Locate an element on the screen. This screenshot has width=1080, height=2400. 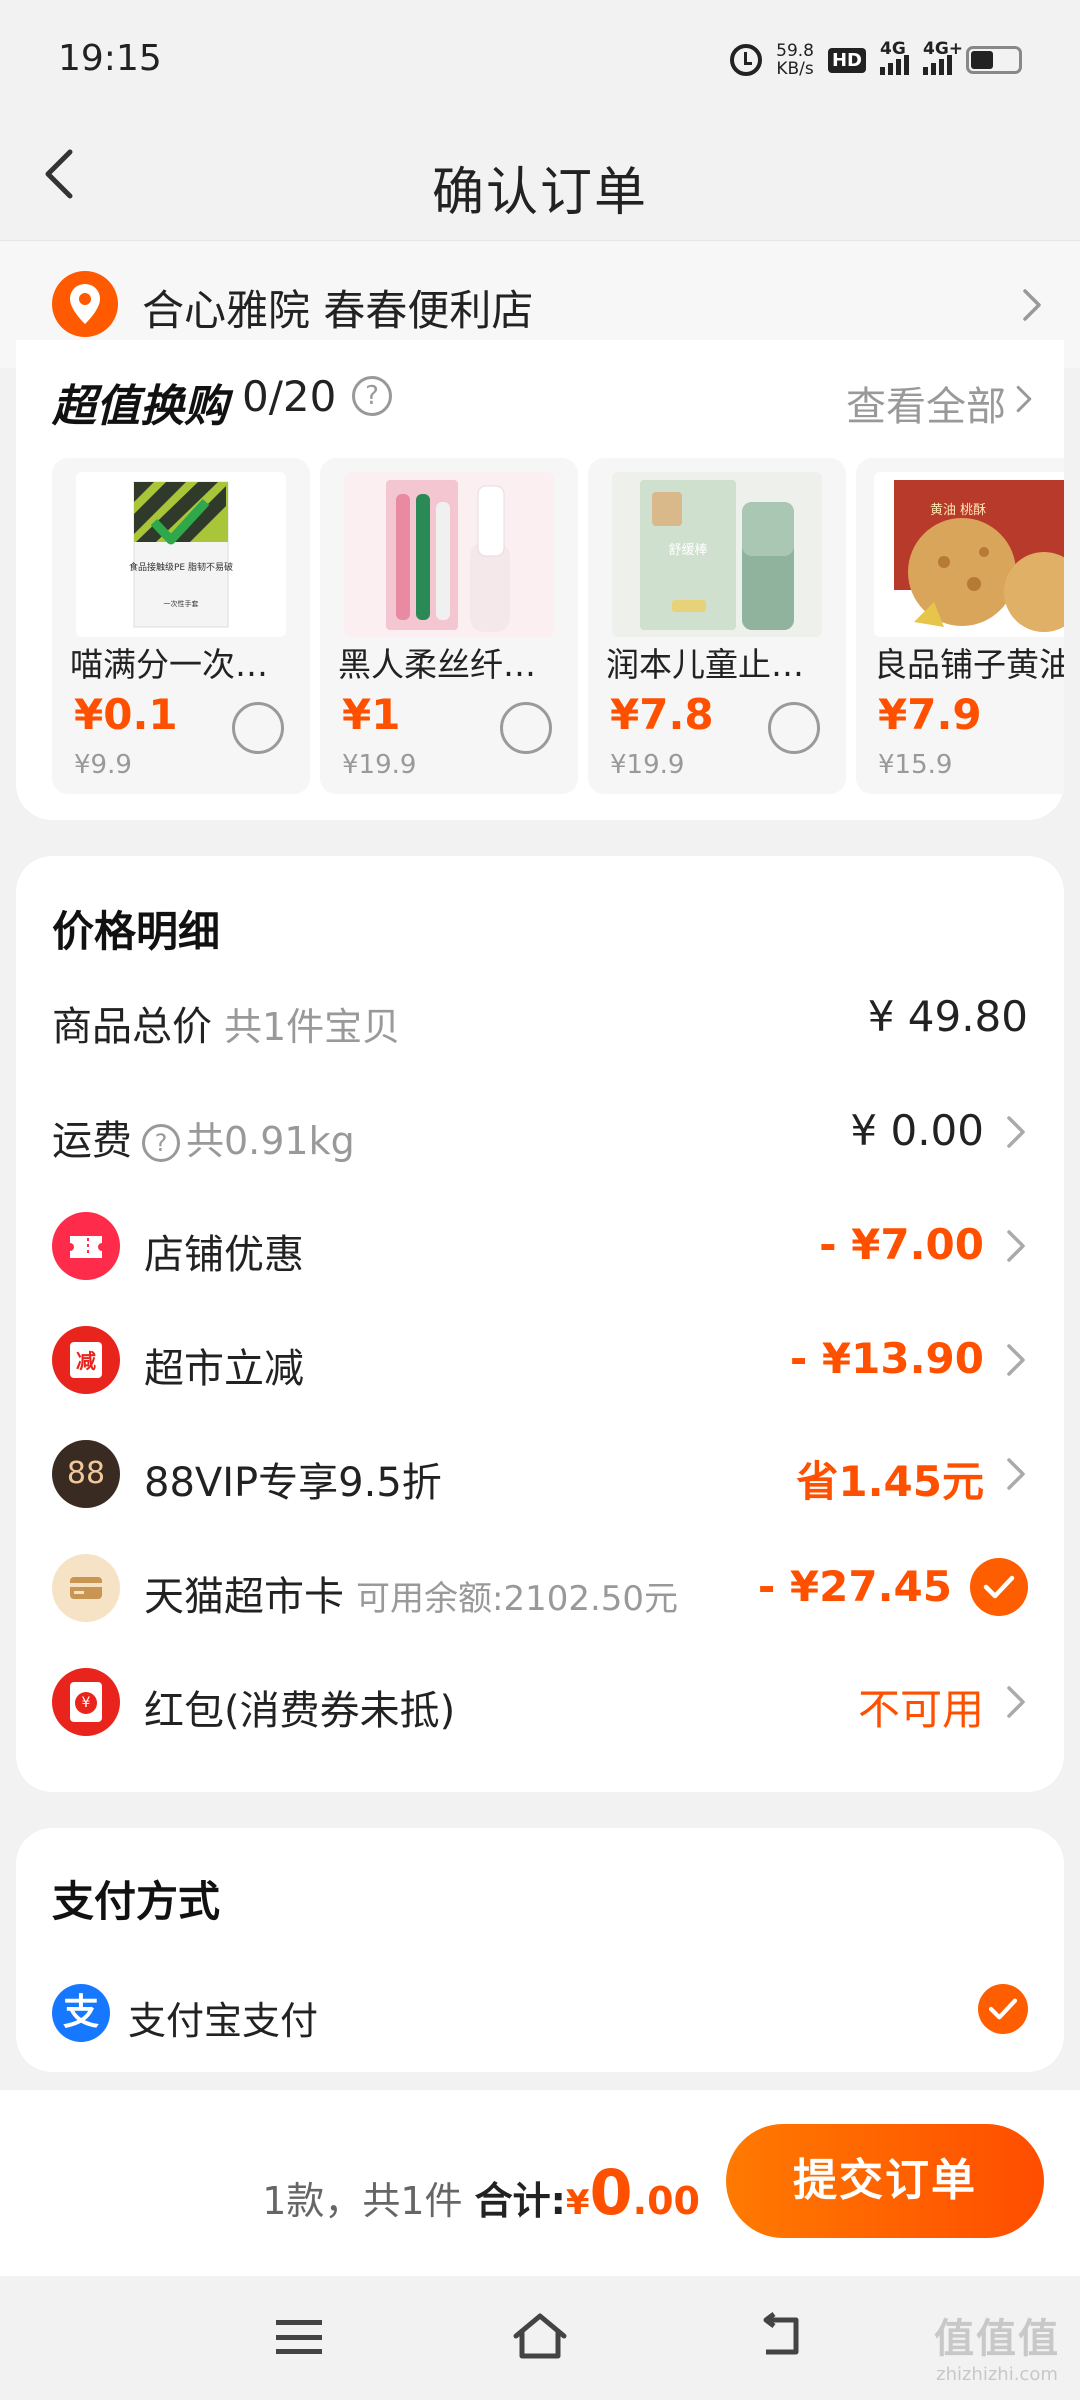
net-speed: 59.8 KB/s is located at coordinates (795, 60).